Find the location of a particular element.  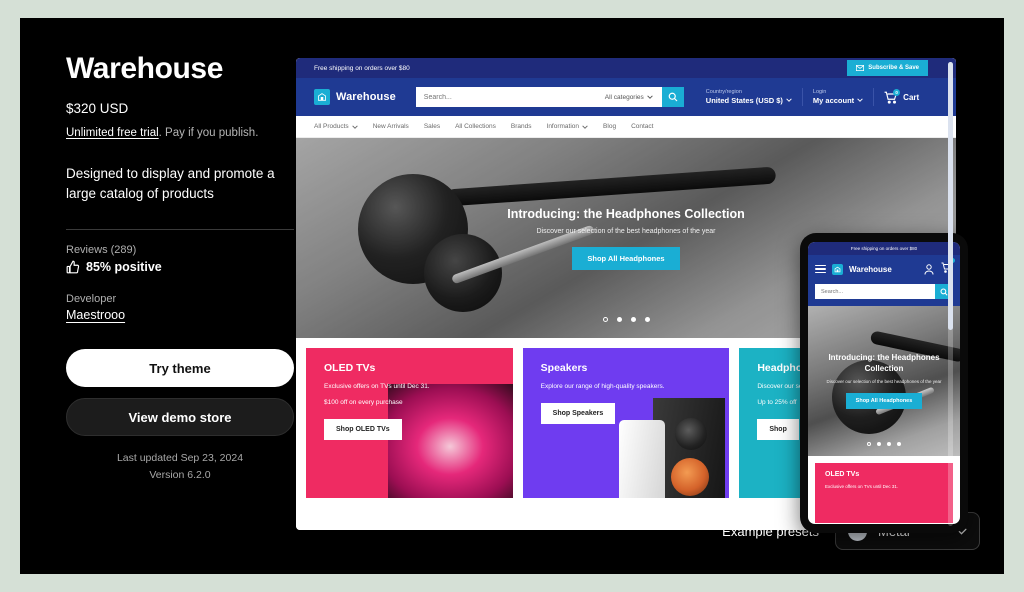

mobile-announcement-bar: Free shipping on orders over $80 is located at coordinates (884, 248).